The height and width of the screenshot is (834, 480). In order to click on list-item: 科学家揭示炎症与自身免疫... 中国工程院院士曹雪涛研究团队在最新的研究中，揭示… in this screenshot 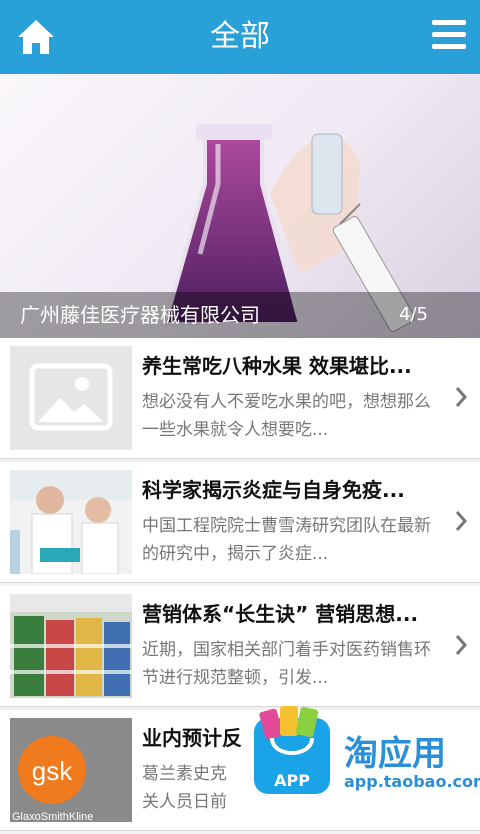, I will do `click(240, 522)`.